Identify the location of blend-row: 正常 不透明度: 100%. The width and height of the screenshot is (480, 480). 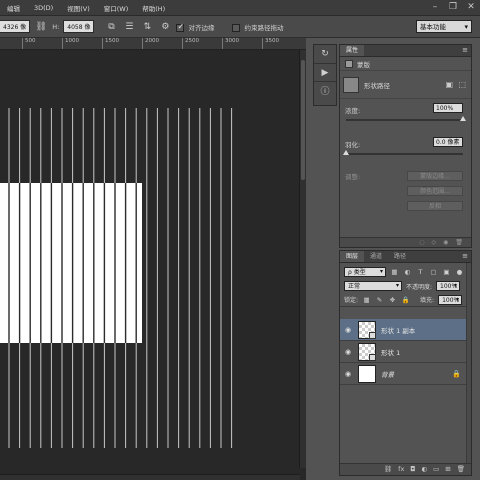
(405, 286).